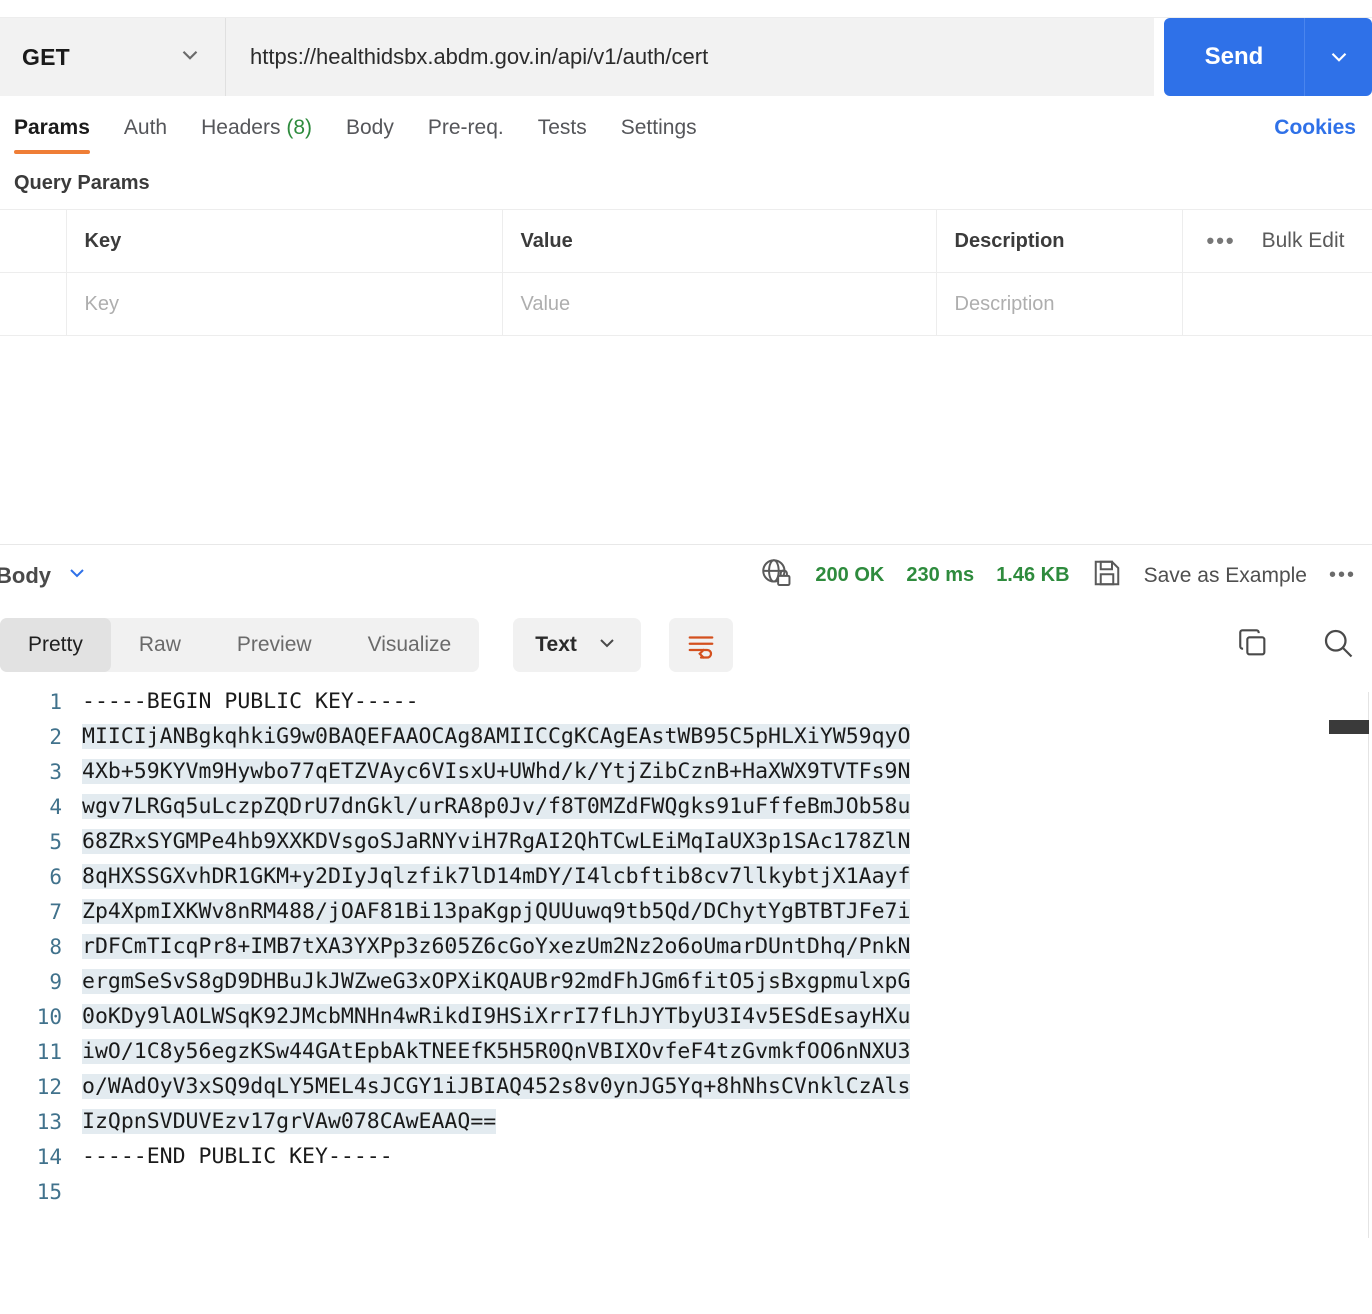 The height and width of the screenshot is (1314, 1372). What do you see at coordinates (410, 645) in the screenshot?
I see `tab-visualize: Visualize` at bounding box center [410, 645].